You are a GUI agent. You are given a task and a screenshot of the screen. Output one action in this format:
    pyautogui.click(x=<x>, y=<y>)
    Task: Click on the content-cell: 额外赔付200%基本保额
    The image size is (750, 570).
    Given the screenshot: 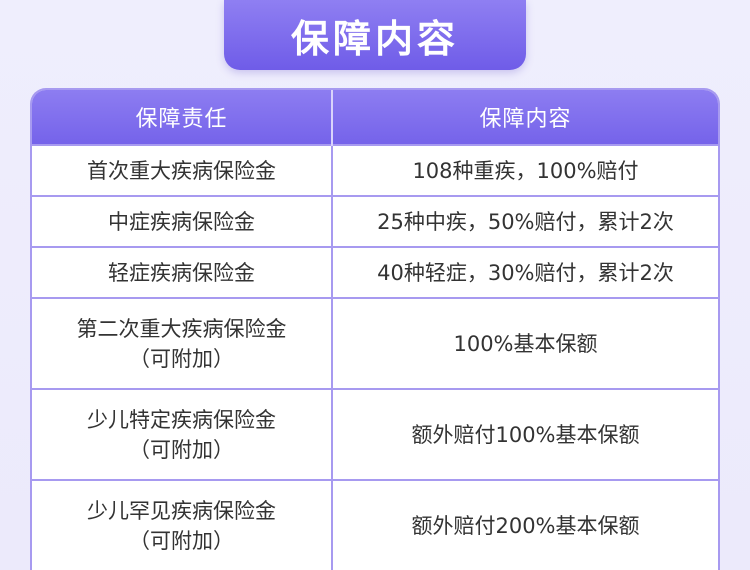 What is the action you would take?
    pyautogui.click(x=525, y=524)
    